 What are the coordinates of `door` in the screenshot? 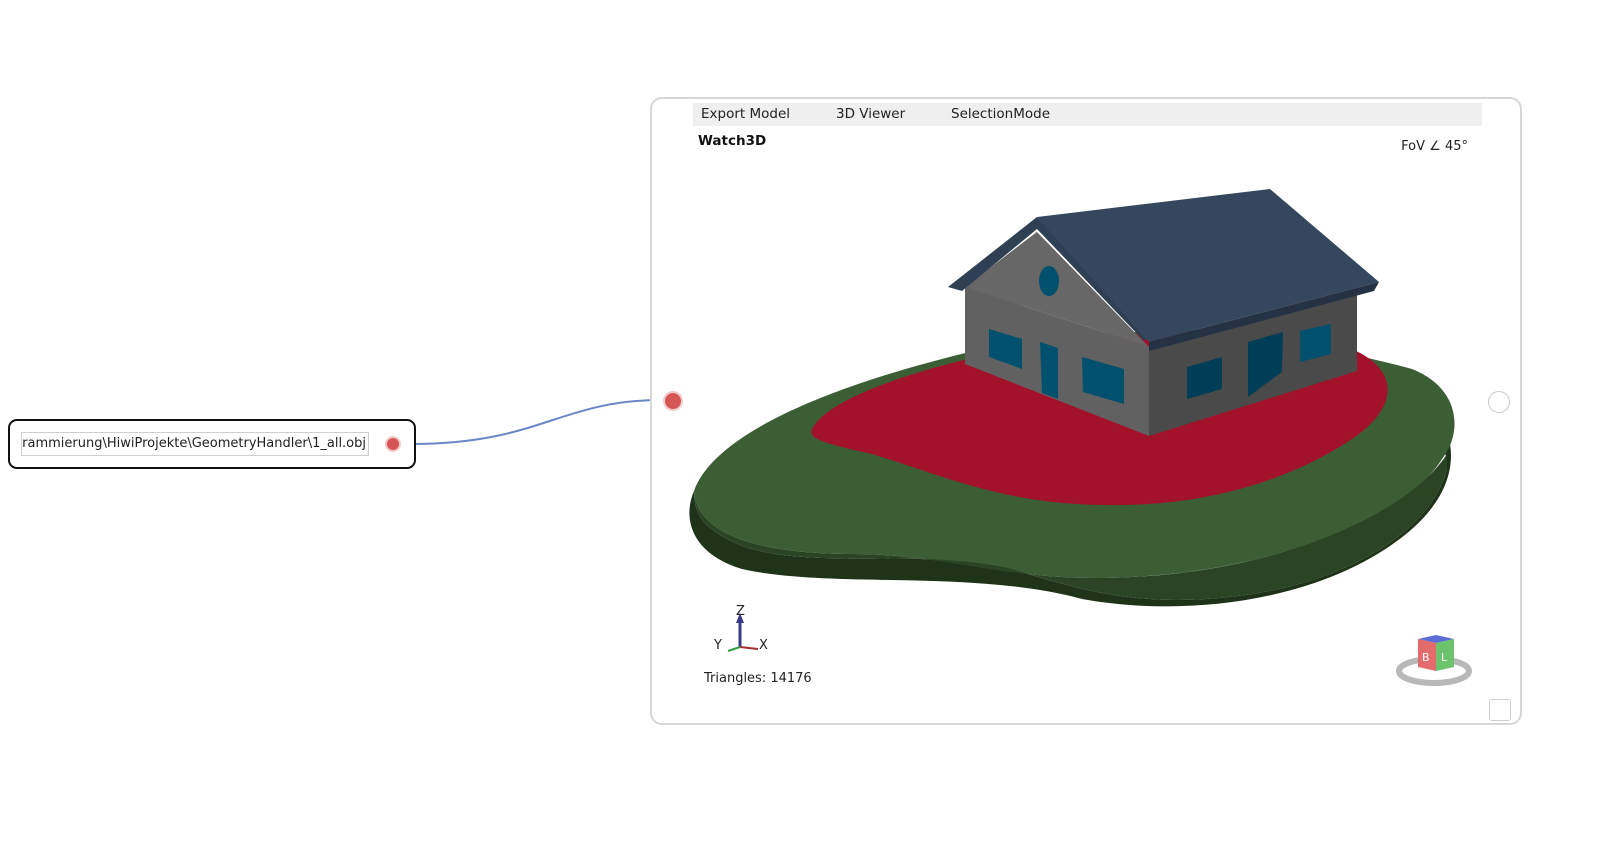 It's located at (1049, 370).